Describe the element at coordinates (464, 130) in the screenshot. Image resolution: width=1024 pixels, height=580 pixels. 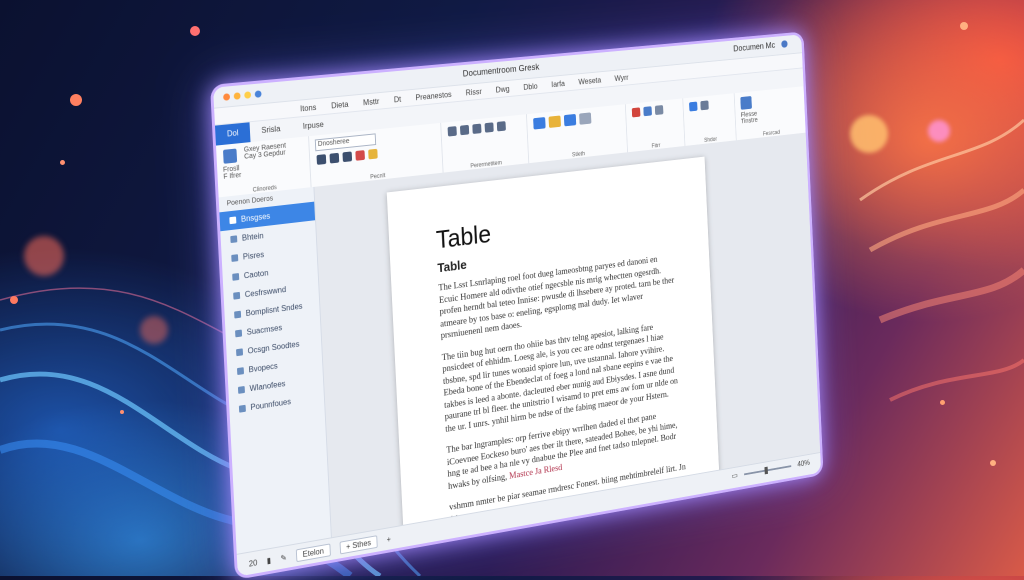
I see `align-center-icon` at that location.